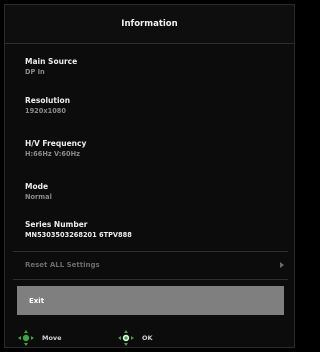 This screenshot has width=320, height=352. I want to click on hint-move: Move, so click(39, 338).